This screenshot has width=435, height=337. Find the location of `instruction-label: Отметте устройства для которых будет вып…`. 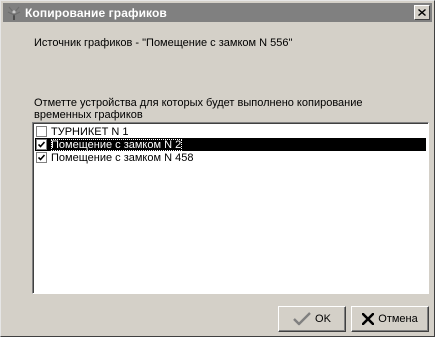

instruction-label: Отметте устройства для которых будет вып… is located at coordinates (198, 109).